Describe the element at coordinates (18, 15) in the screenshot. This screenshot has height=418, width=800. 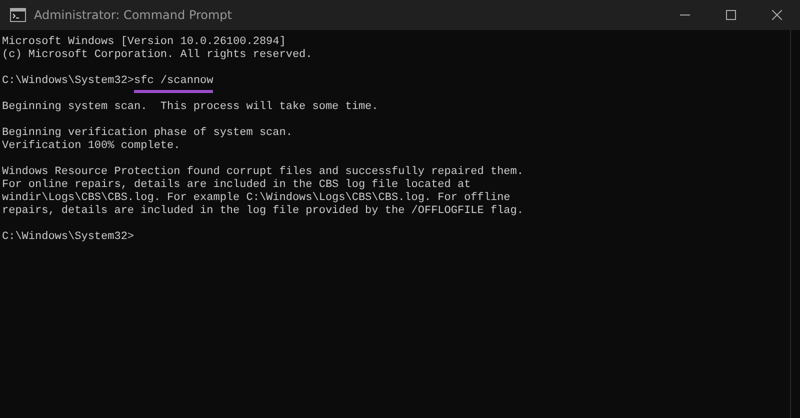
I see `console-icon` at that location.